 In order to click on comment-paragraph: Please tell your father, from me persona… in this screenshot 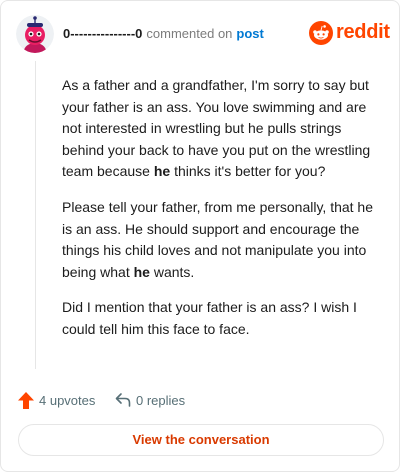, I will do `click(222, 240)`.